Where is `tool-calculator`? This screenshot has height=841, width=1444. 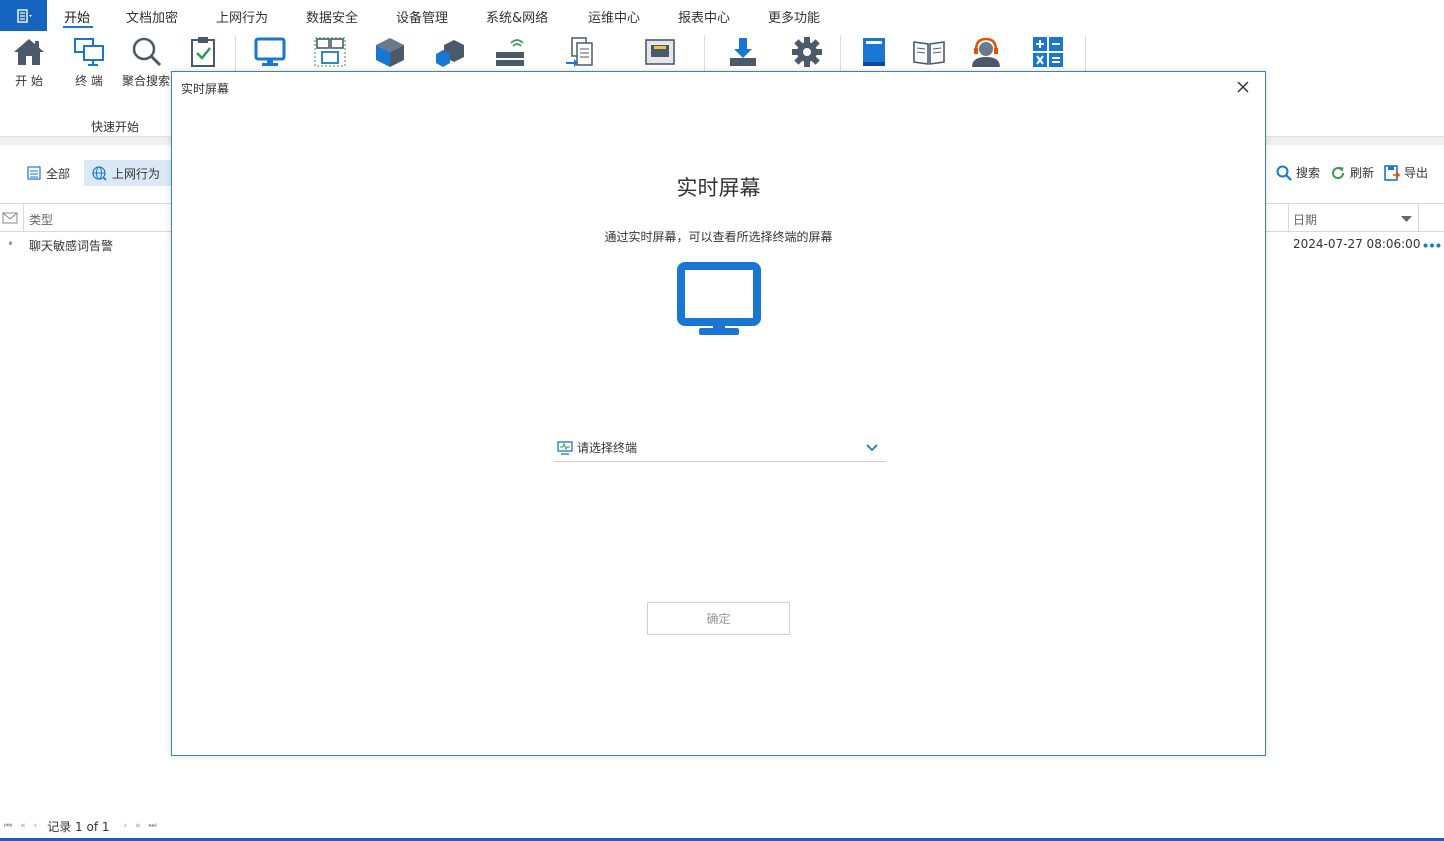
tool-calculator is located at coordinates (1048, 54).